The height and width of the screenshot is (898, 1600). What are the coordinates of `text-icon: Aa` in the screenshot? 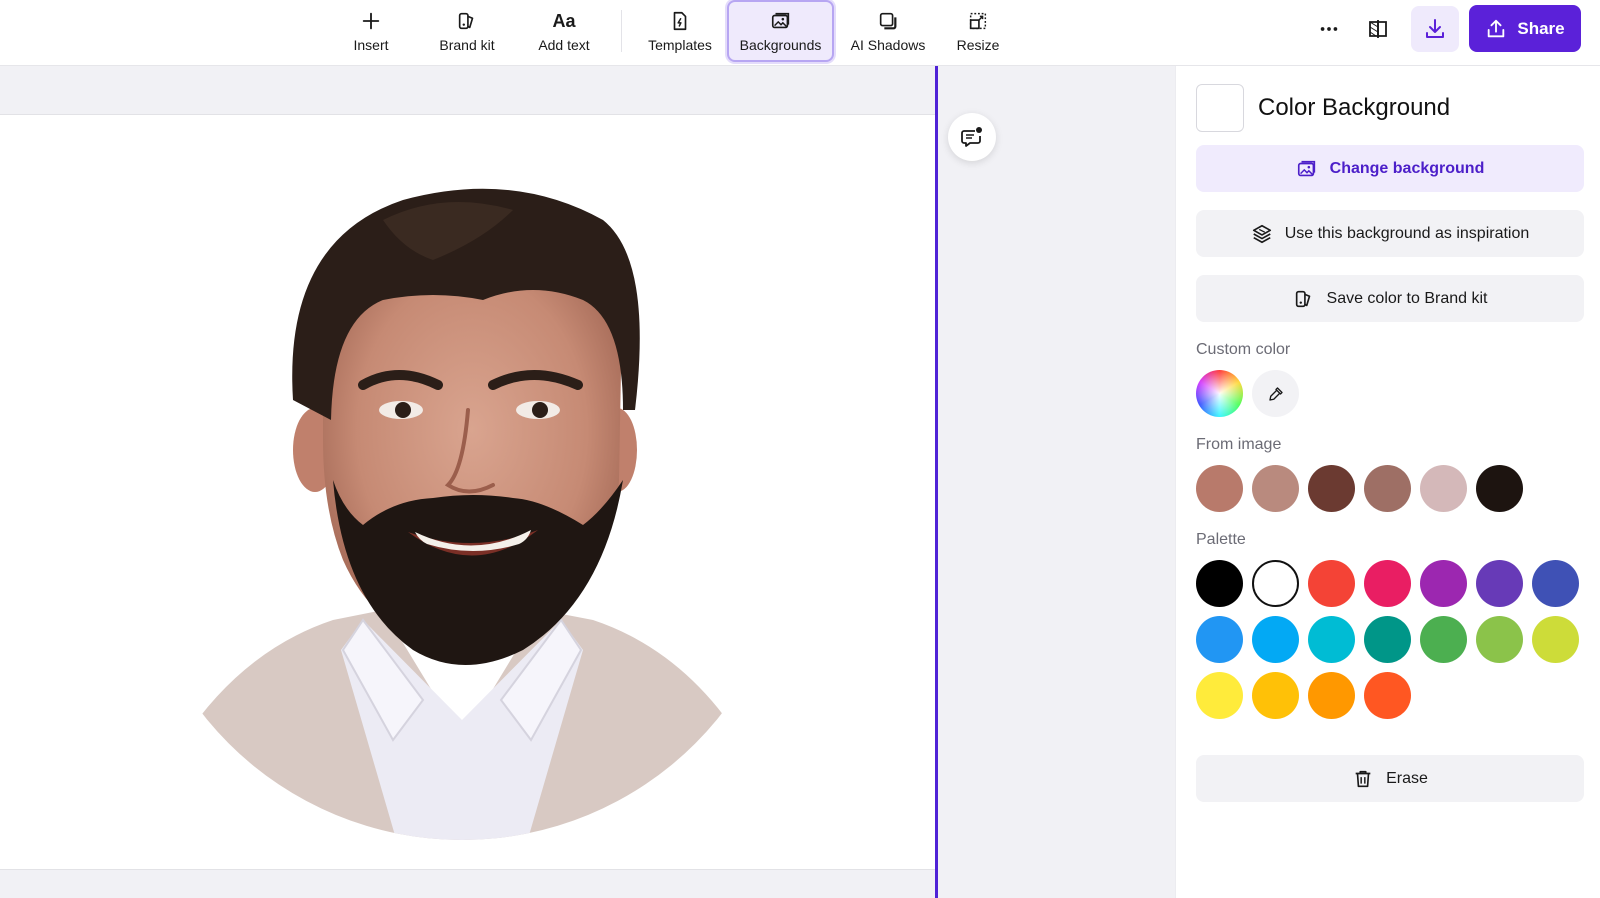 It's located at (564, 20).